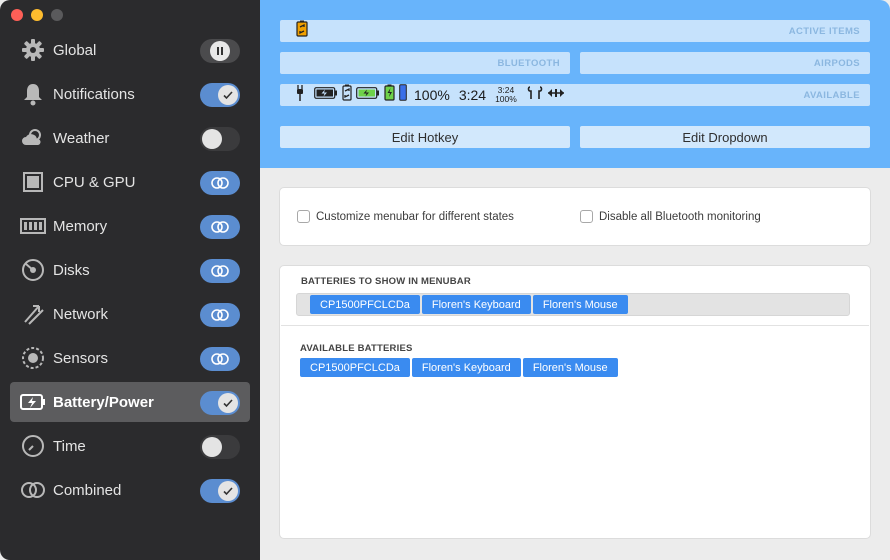 This screenshot has height=560, width=890. What do you see at coordinates (725, 63) in the screenshot?
I see `airpods-bar: AIRPODS` at bounding box center [725, 63].